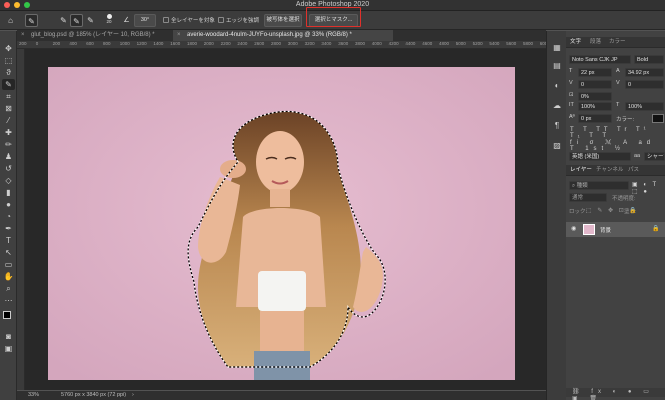 Image resolution: width=665 pixels, height=400 pixels. Describe the element at coordinates (8, 60) in the screenshot. I see `marquee-tool-icon: ⬚` at that location.